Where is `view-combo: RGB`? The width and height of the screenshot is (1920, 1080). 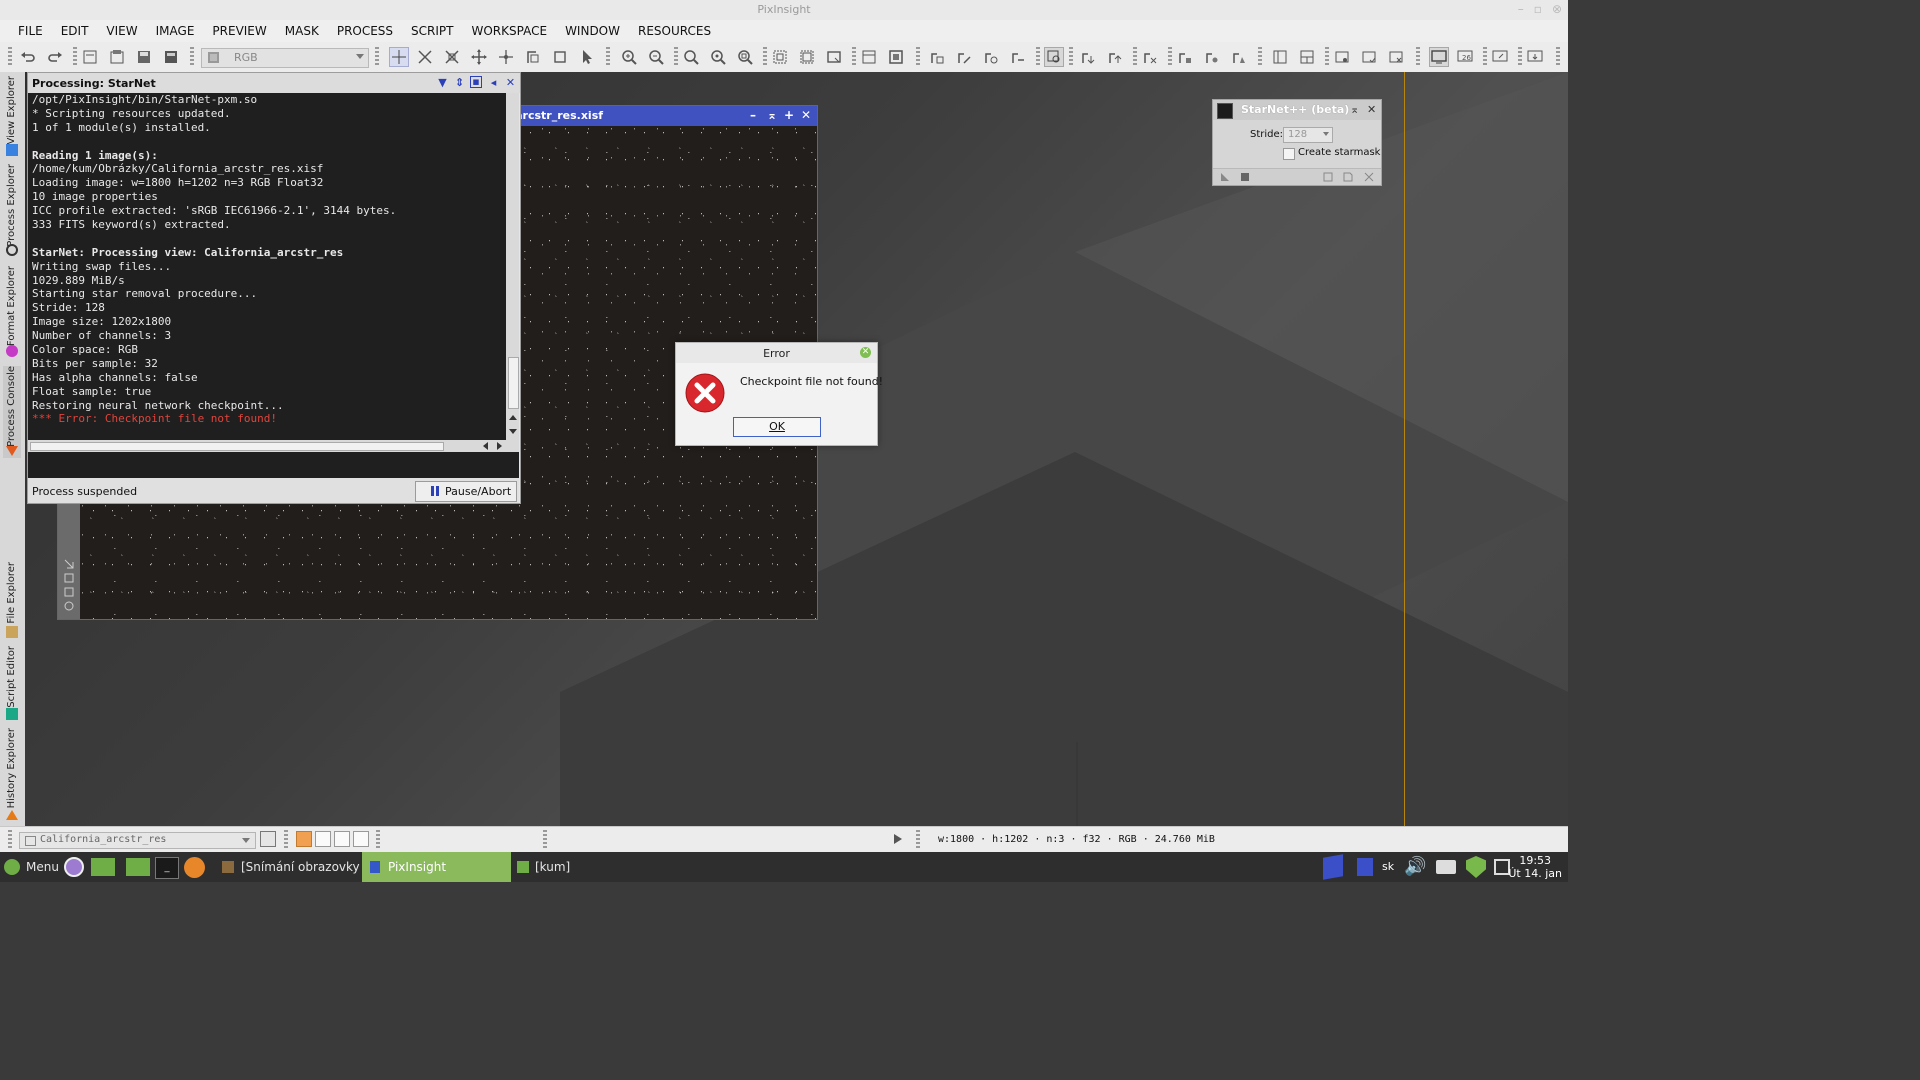 view-combo: RGB is located at coordinates (285, 58).